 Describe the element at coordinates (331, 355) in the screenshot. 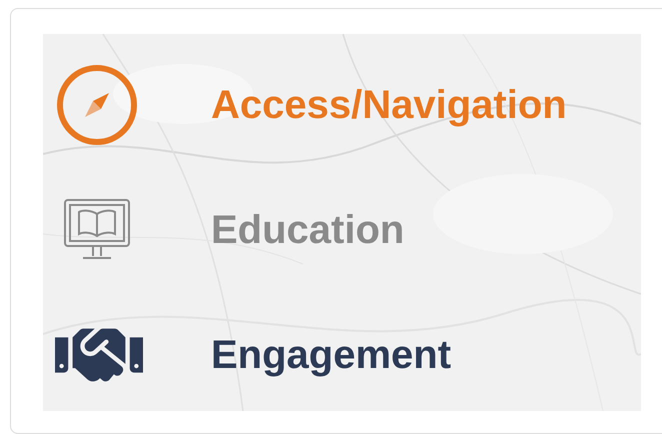

I see `category-label: Engagement` at that location.